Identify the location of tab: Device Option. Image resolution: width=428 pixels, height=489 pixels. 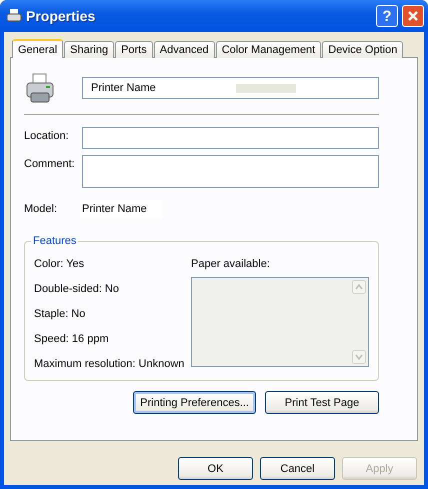
(363, 49).